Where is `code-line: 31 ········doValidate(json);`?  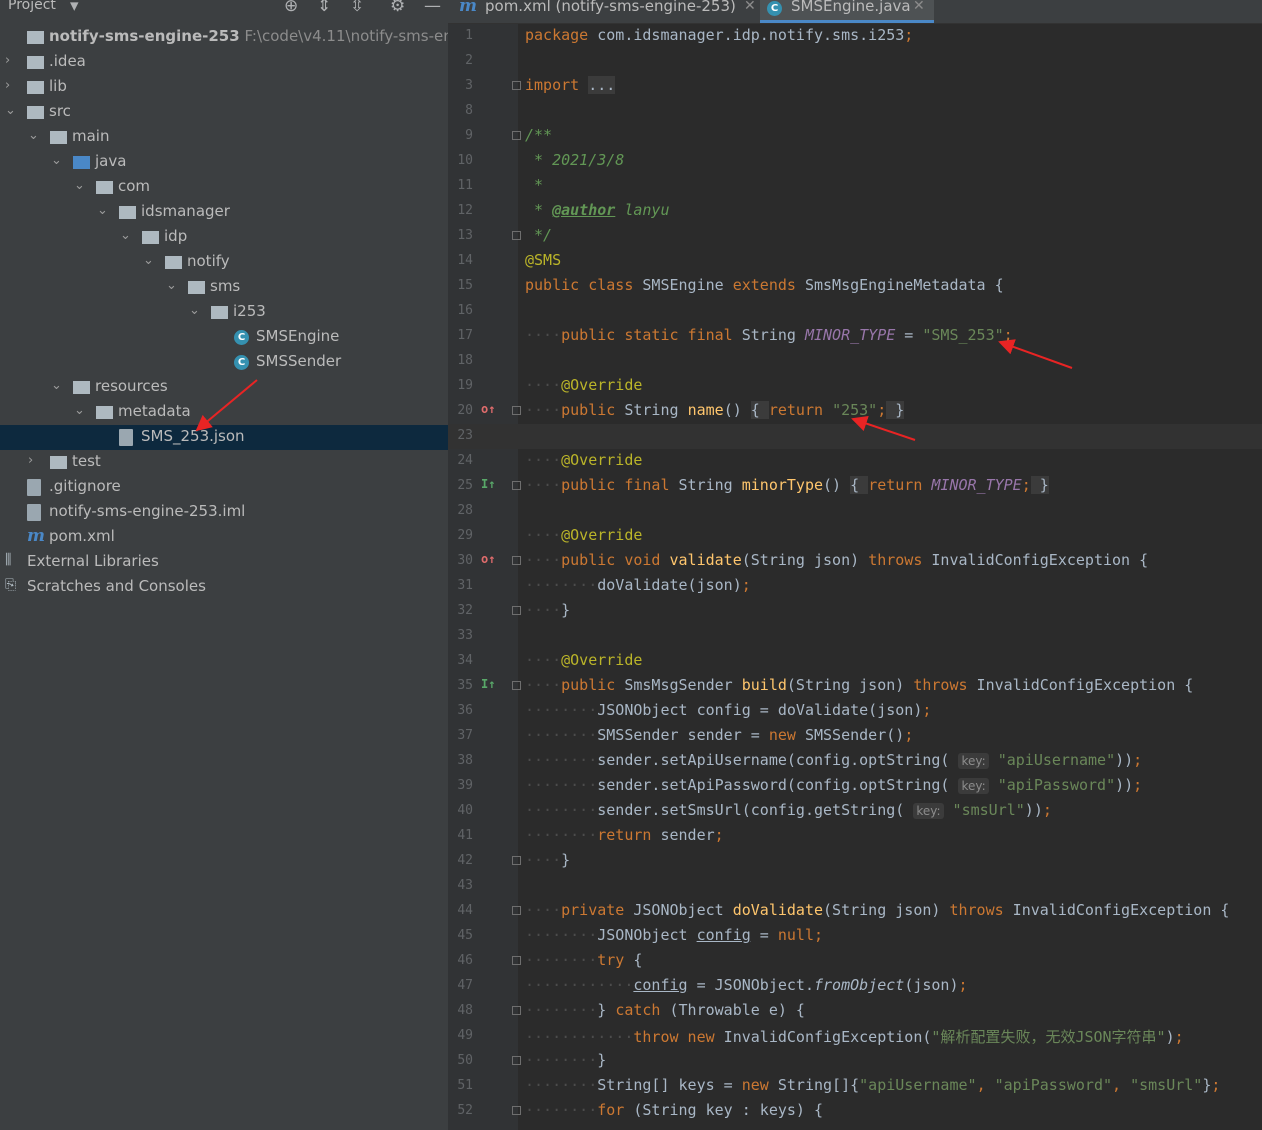
code-line: 31 ········doValidate(json); is located at coordinates (855, 586).